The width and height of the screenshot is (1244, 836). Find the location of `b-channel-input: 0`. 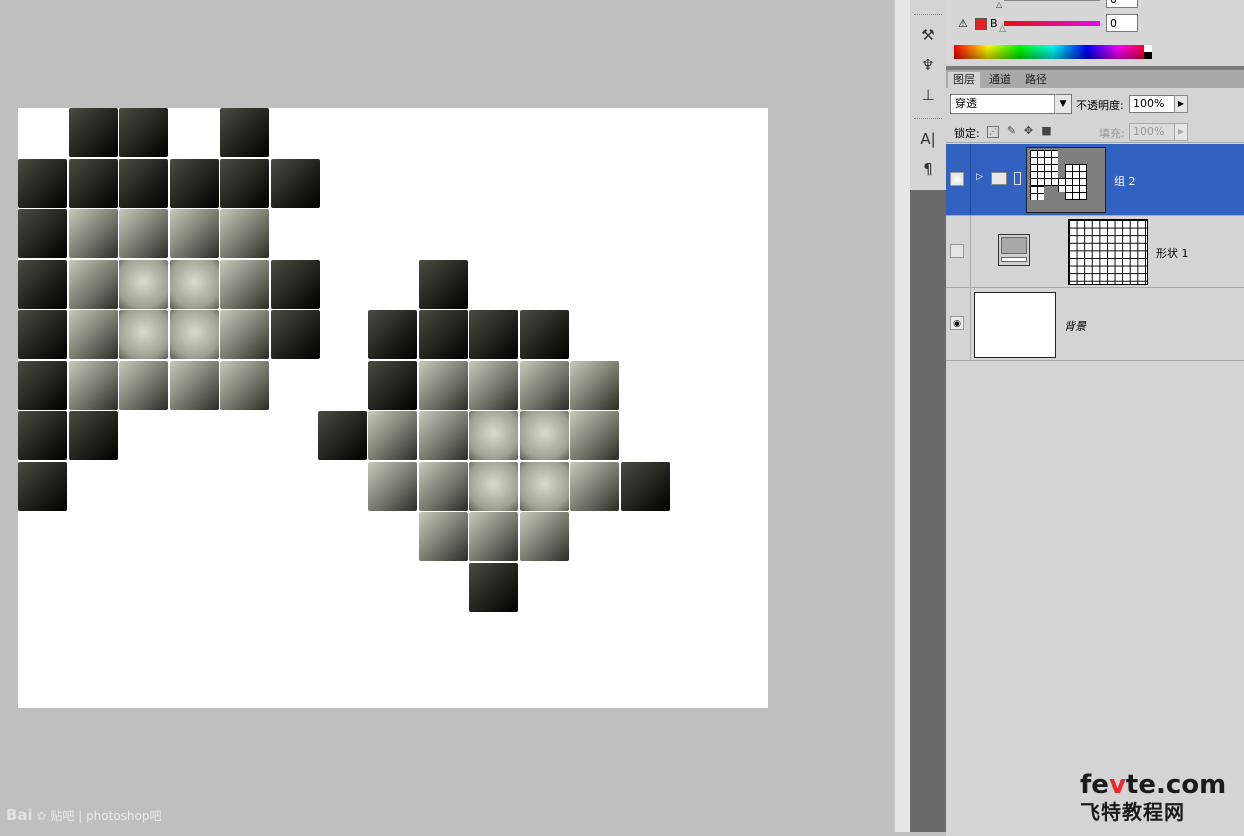

b-channel-input: 0 is located at coordinates (1122, 23).